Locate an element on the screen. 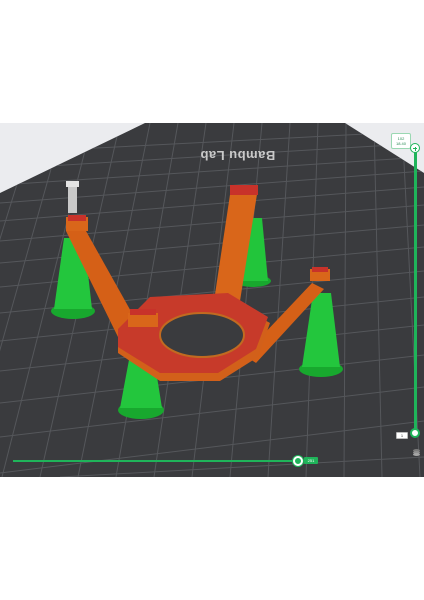 This screenshot has width=424, height=600. move-slider-value: 251 is located at coordinates (311, 460).